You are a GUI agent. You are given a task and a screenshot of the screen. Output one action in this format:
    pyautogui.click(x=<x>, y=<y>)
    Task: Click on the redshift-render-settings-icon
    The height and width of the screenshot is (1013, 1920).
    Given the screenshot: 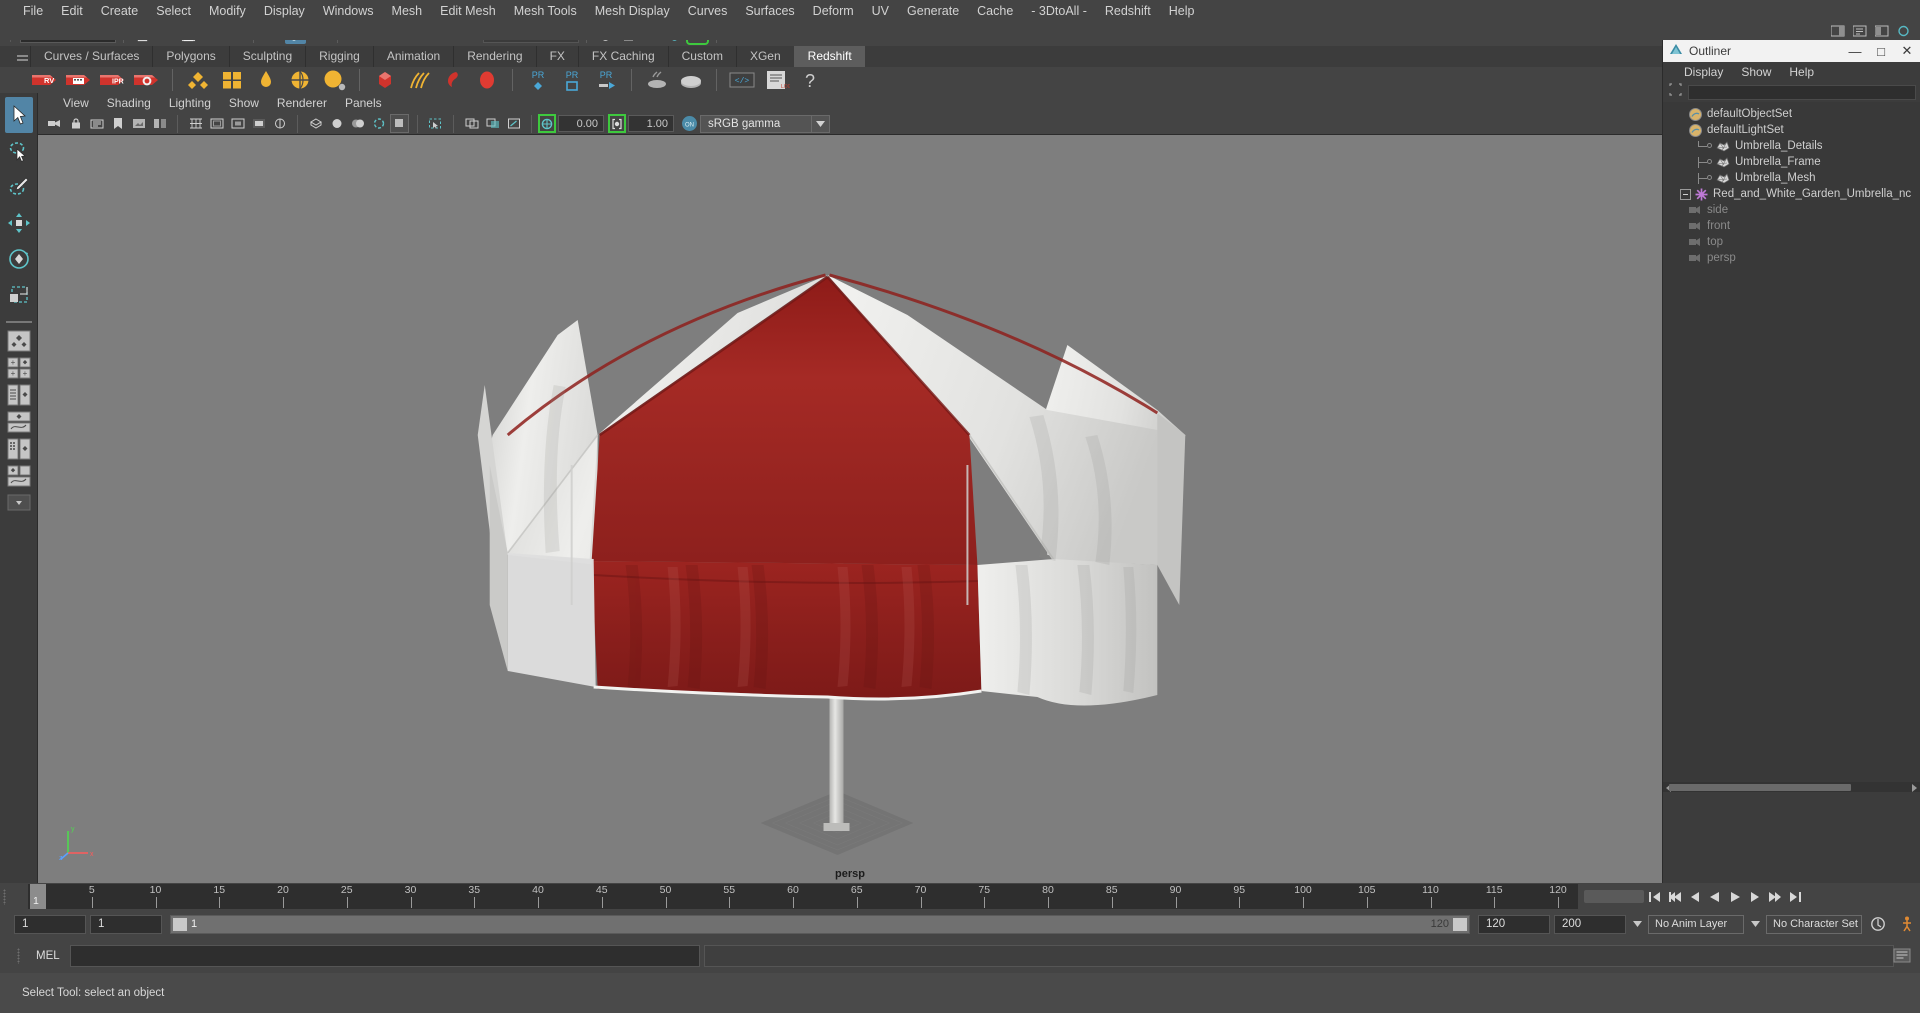 What is the action you would take?
    pyautogui.click(x=147, y=80)
    